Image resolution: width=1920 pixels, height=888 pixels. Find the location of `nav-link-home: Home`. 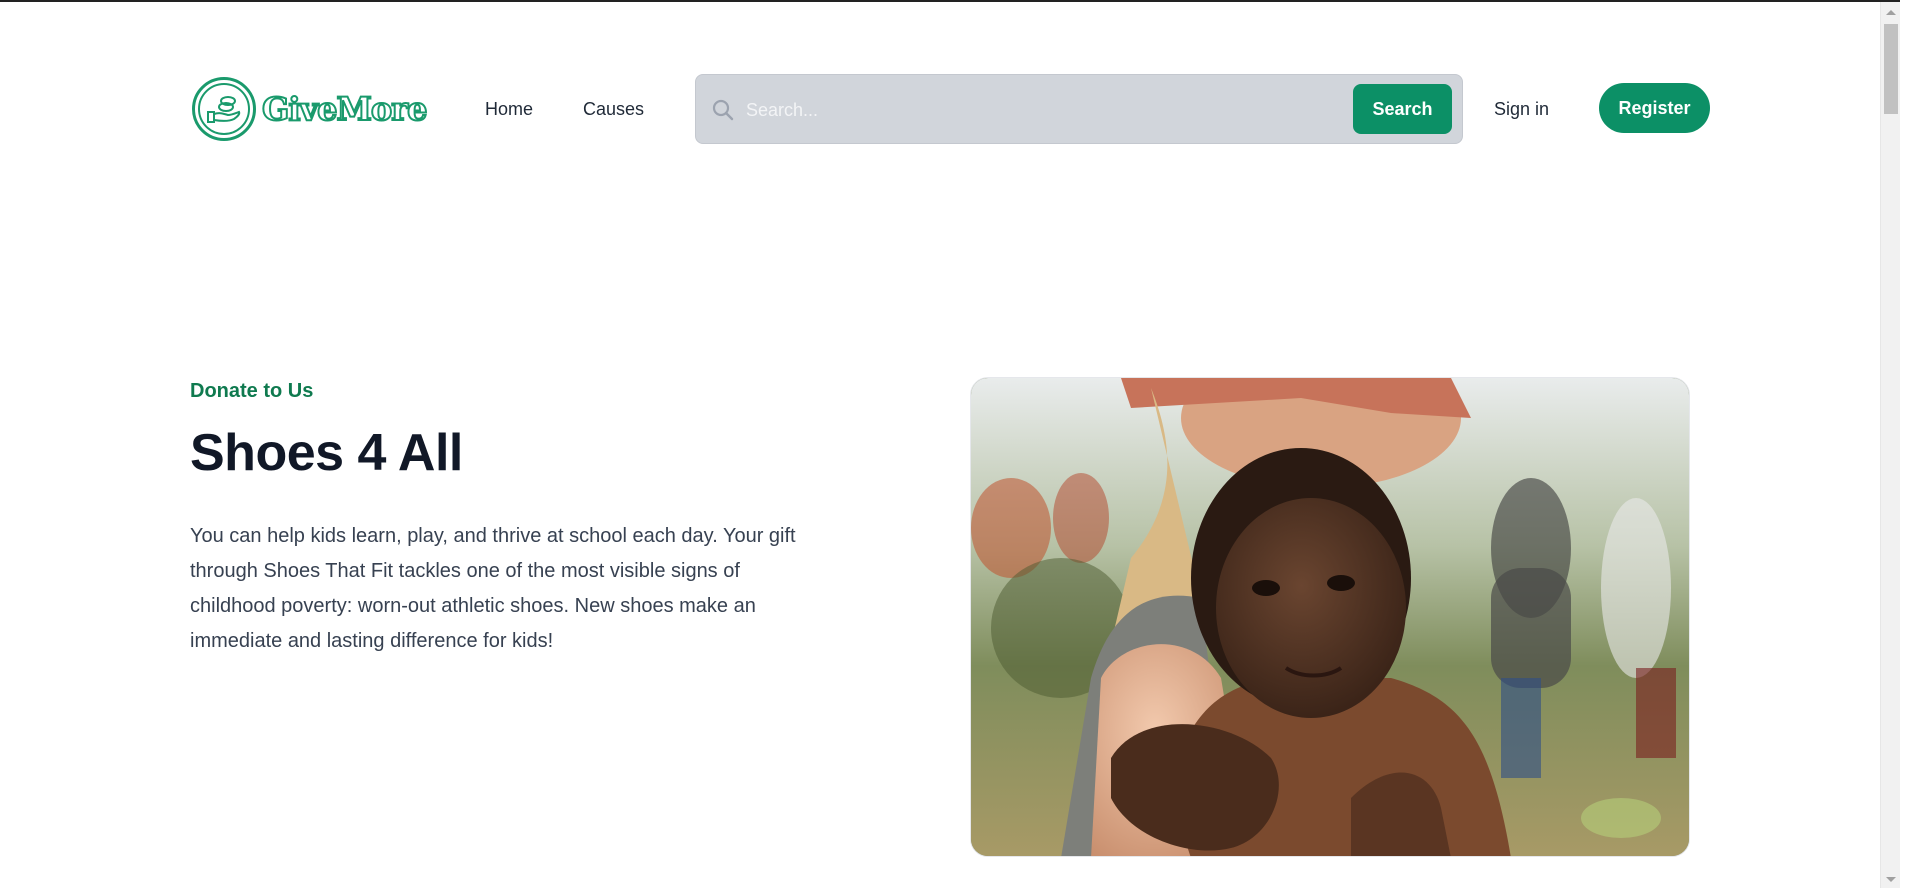

nav-link-home: Home is located at coordinates (509, 109).